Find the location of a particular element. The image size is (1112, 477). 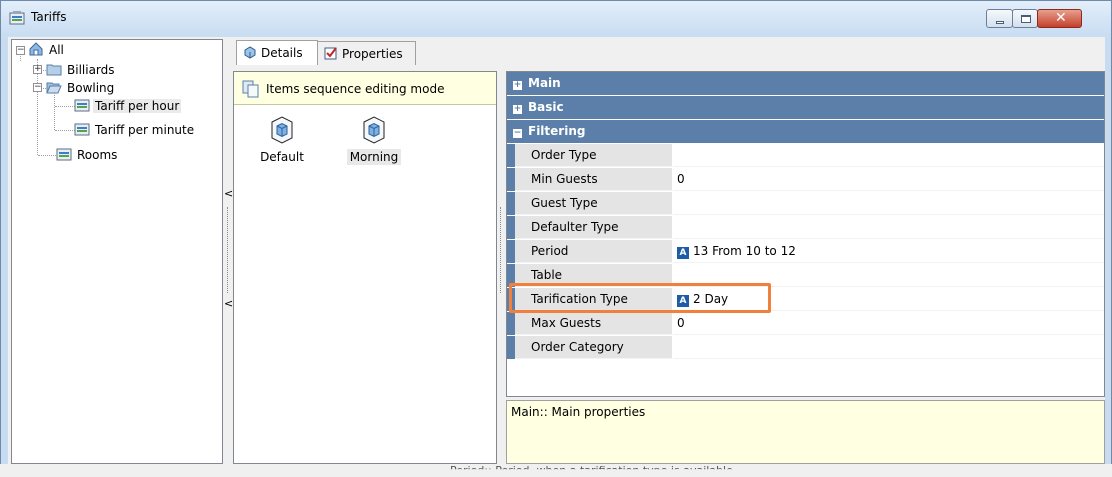

linked-value-icon: A is located at coordinates (683, 253).